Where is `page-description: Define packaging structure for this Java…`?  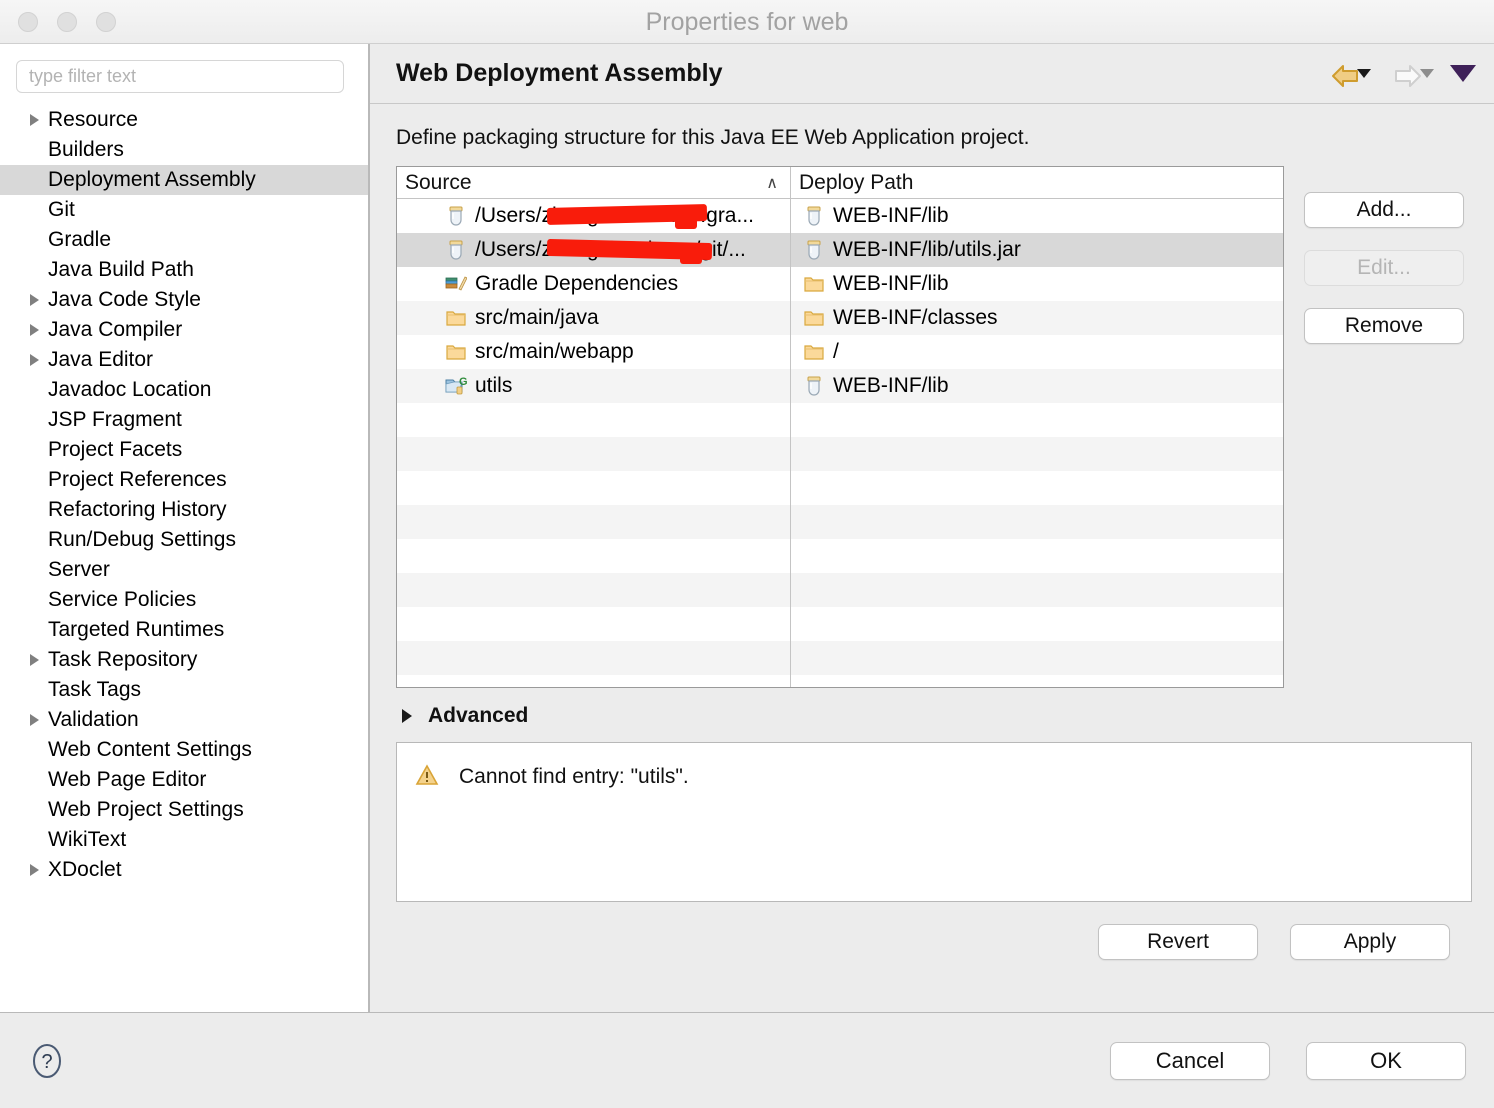
page-description: Define packaging structure for this Java… is located at coordinates (713, 137).